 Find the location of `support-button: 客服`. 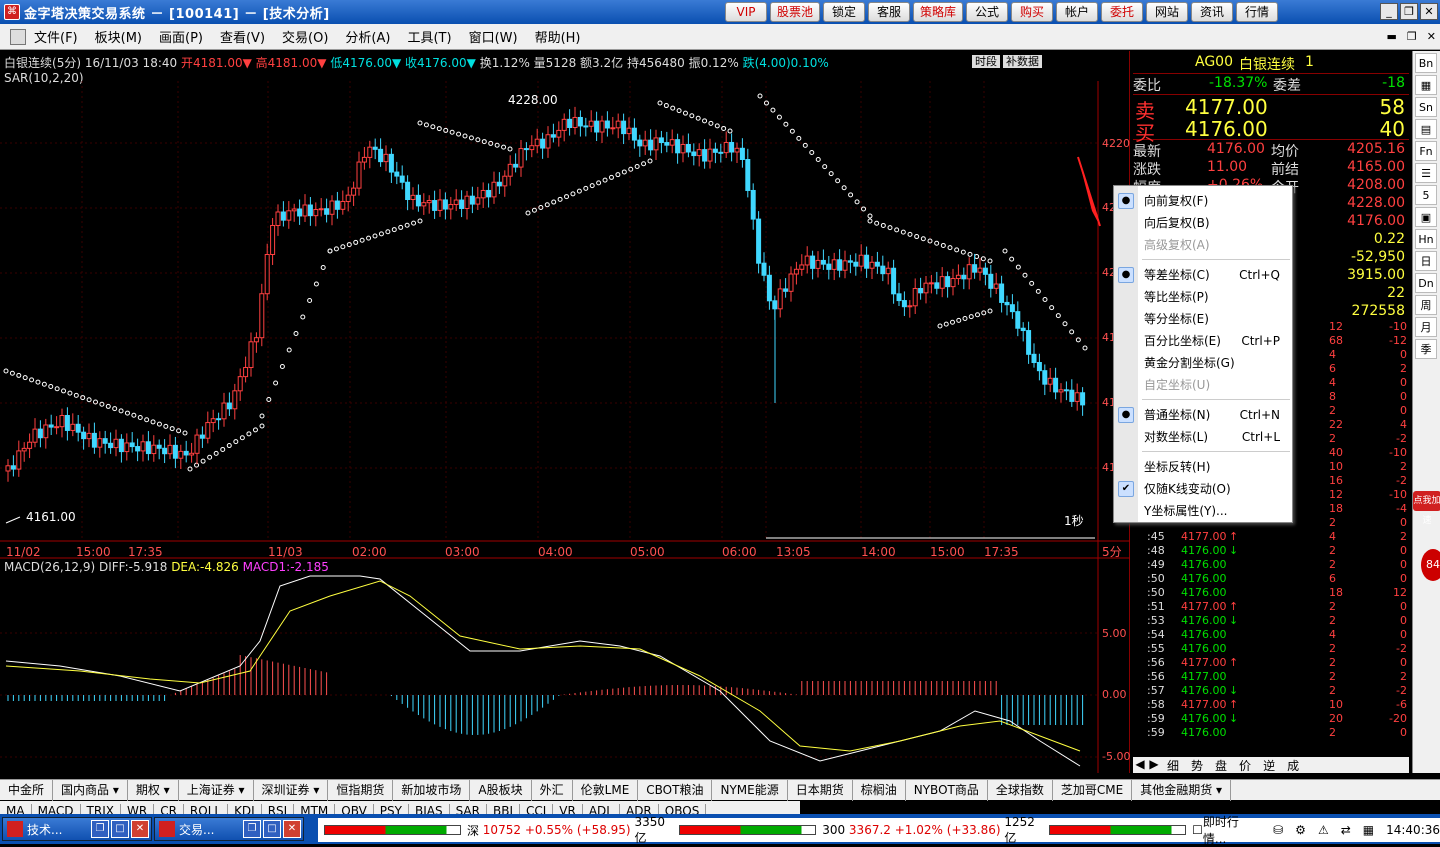

support-button: 客服 is located at coordinates (889, 12).